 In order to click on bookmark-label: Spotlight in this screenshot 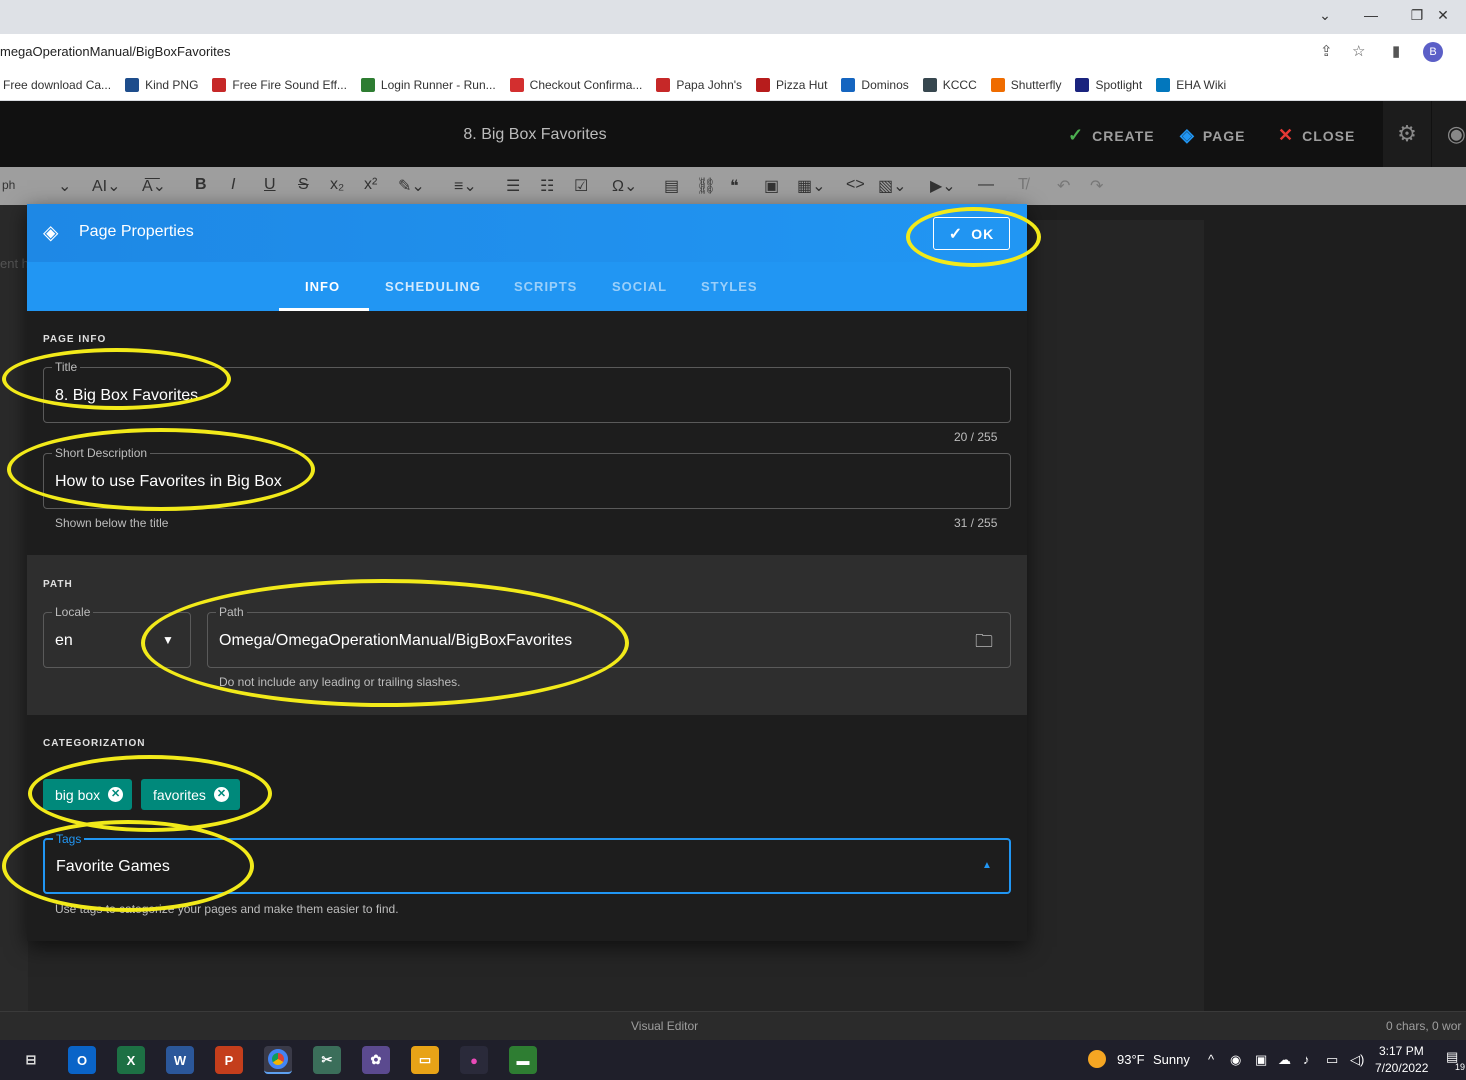, I will do `click(1119, 85)`.